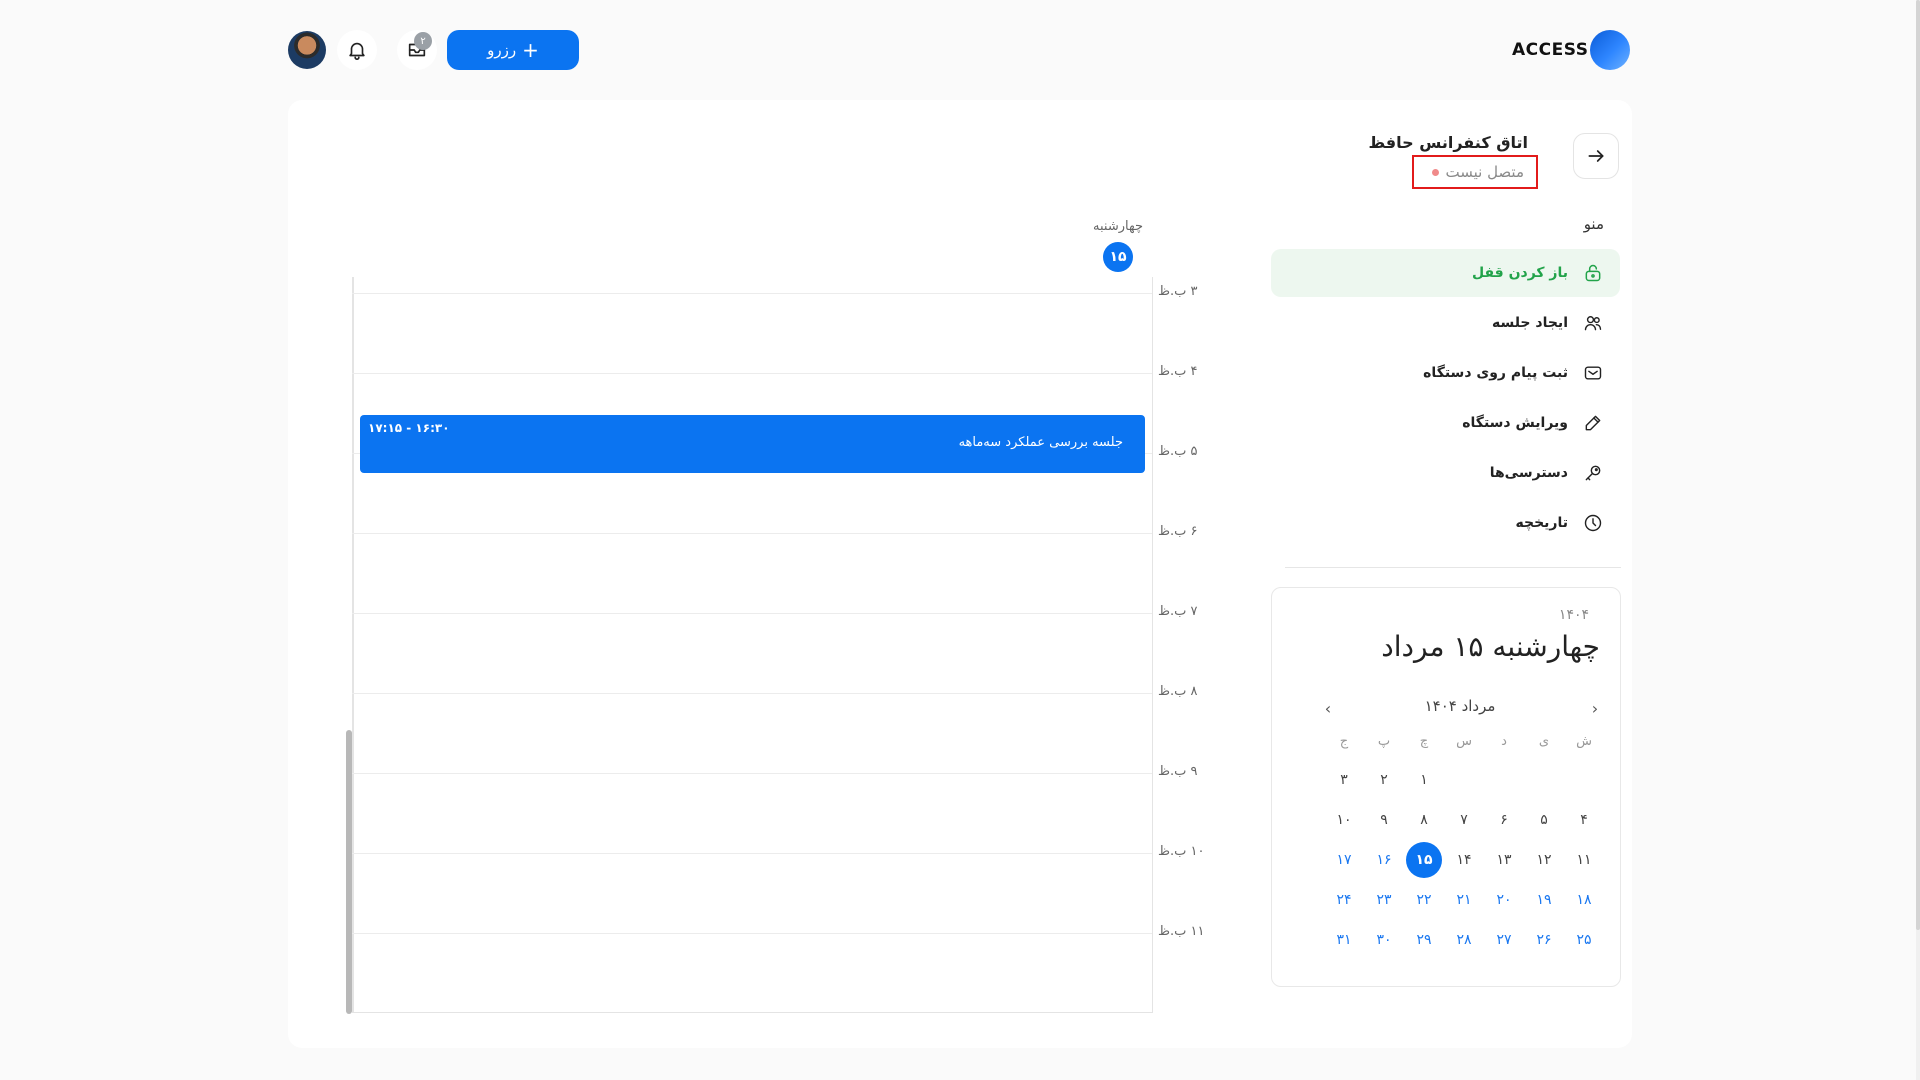 Image resolution: width=1920 pixels, height=1080 pixels. I want to click on plus-icon: +, so click(530, 50).